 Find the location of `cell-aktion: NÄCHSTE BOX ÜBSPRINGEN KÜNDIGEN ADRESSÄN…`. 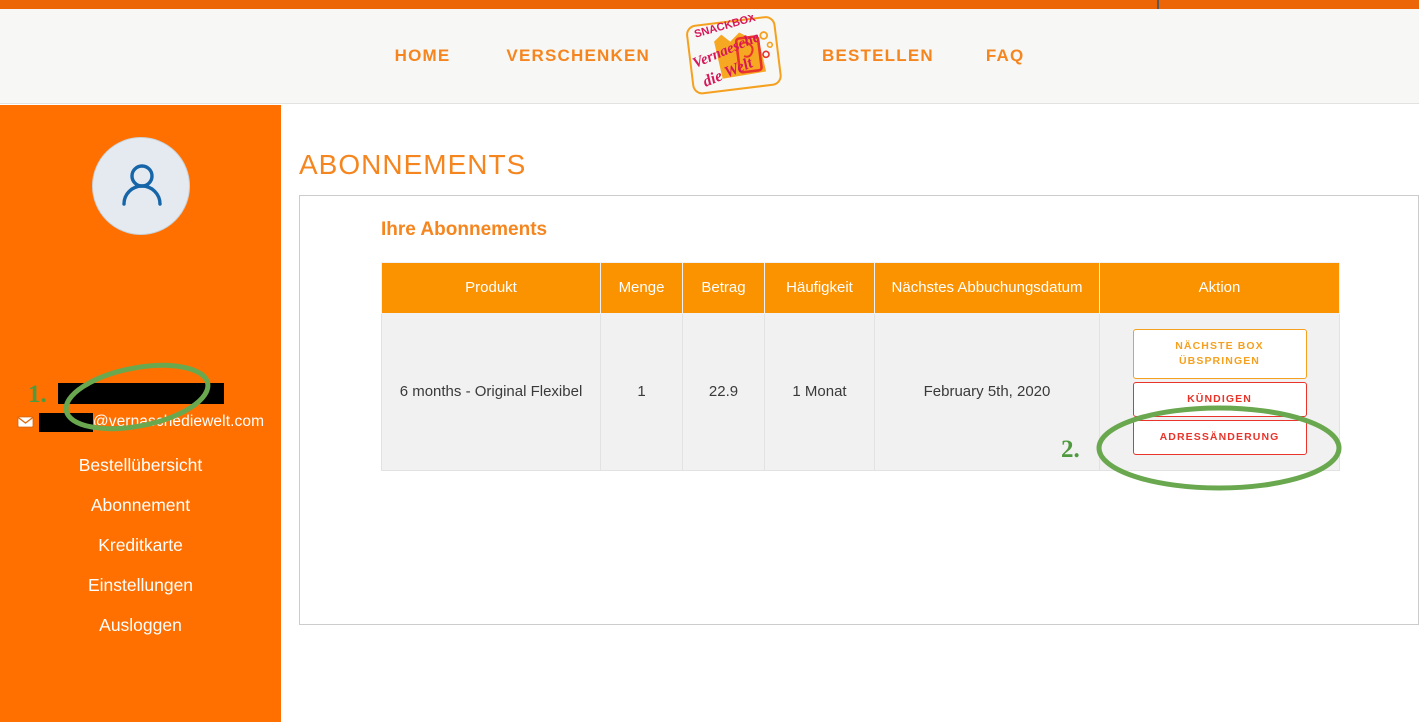

cell-aktion: NÄCHSTE BOX ÜBSPRINGEN KÜNDIGEN ADRESSÄN… is located at coordinates (1219, 392).